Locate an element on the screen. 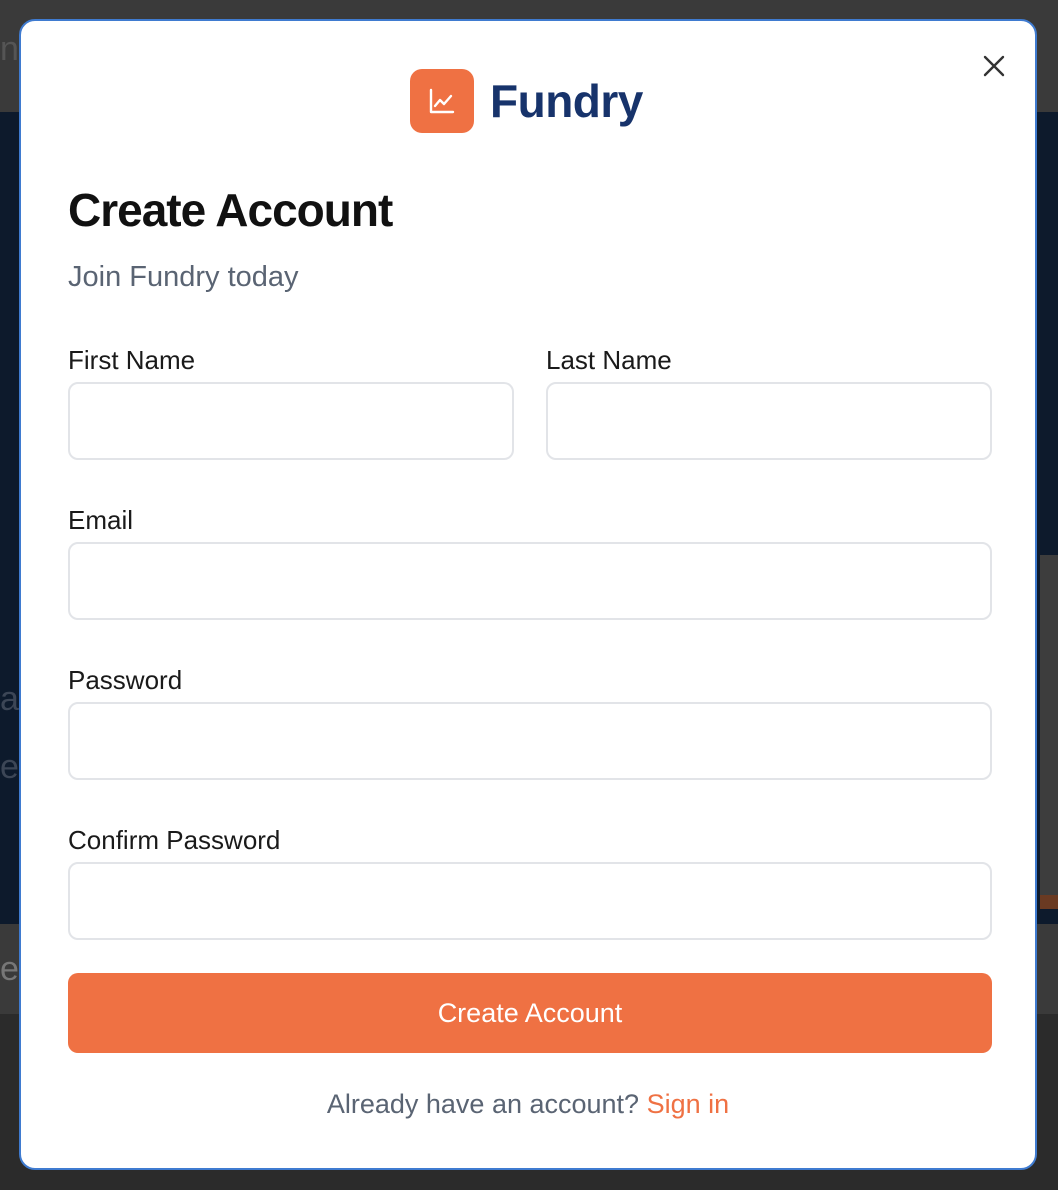 The image size is (1058, 1190). last-name-label: Last Name is located at coordinates (609, 360).